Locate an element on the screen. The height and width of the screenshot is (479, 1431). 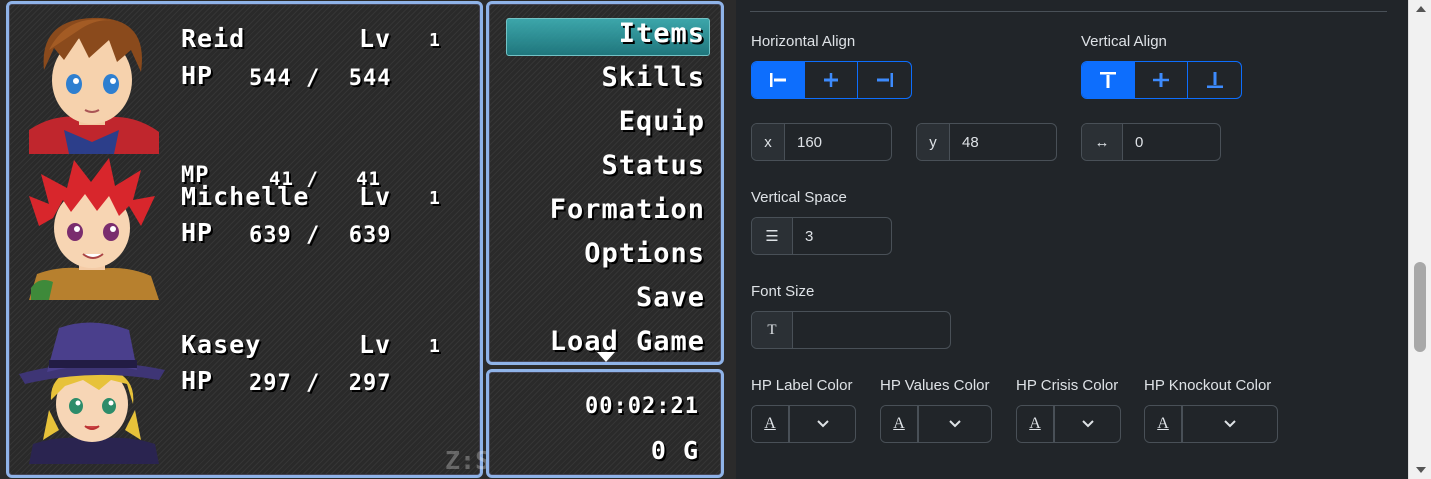
vertical-space-field: ☰ 3 is located at coordinates (821, 236).